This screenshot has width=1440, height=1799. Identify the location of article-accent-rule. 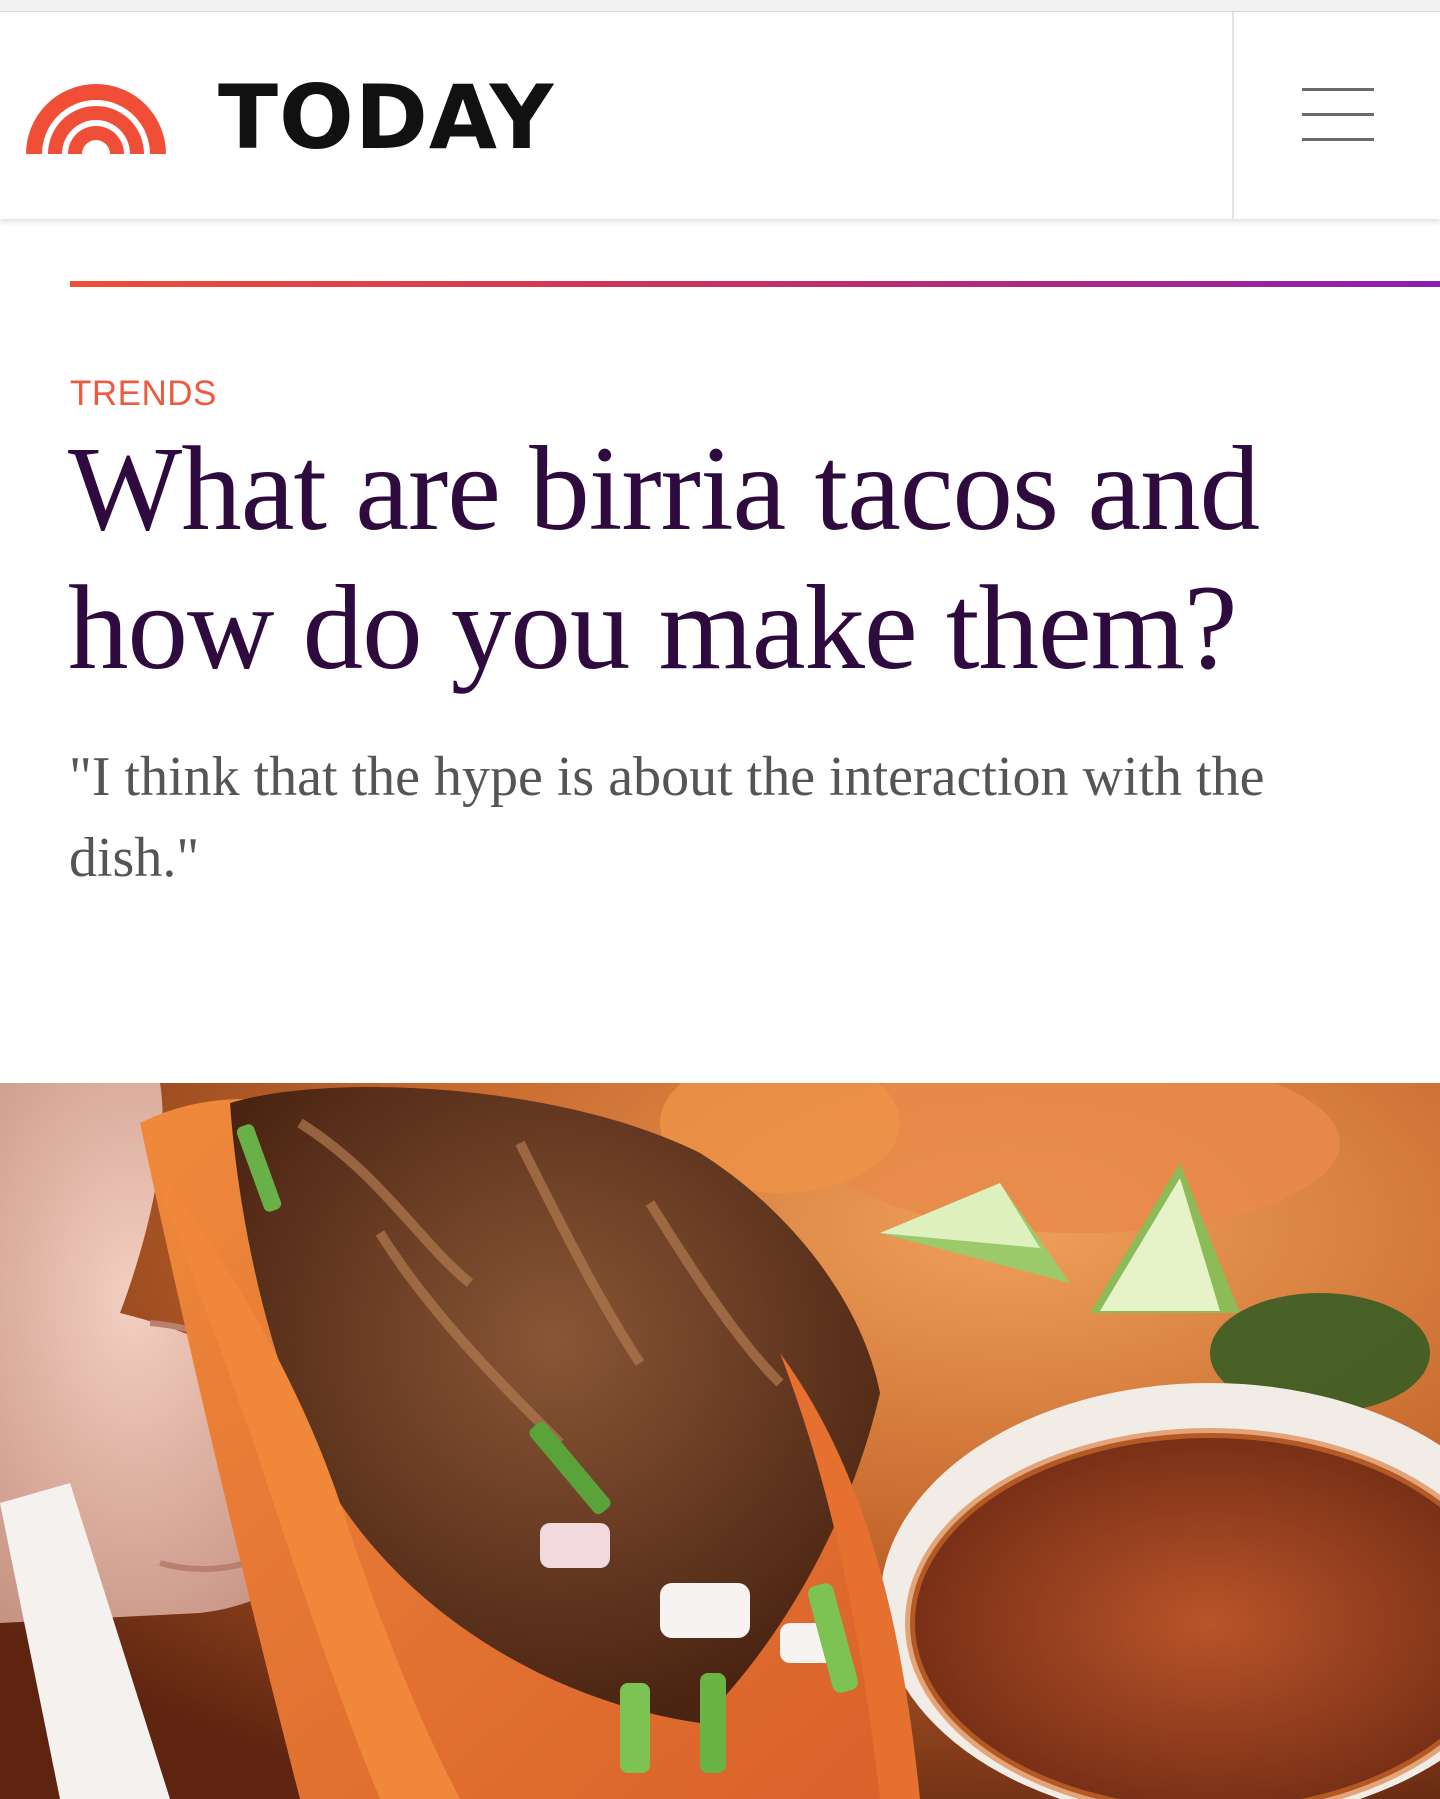
(755, 284).